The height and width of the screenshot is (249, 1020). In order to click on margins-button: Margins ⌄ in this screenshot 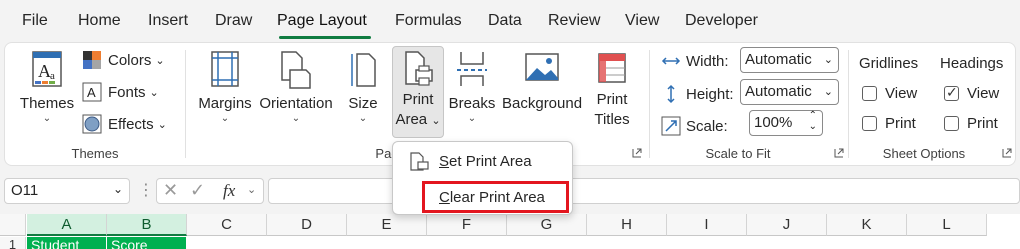, I will do `click(225, 87)`.